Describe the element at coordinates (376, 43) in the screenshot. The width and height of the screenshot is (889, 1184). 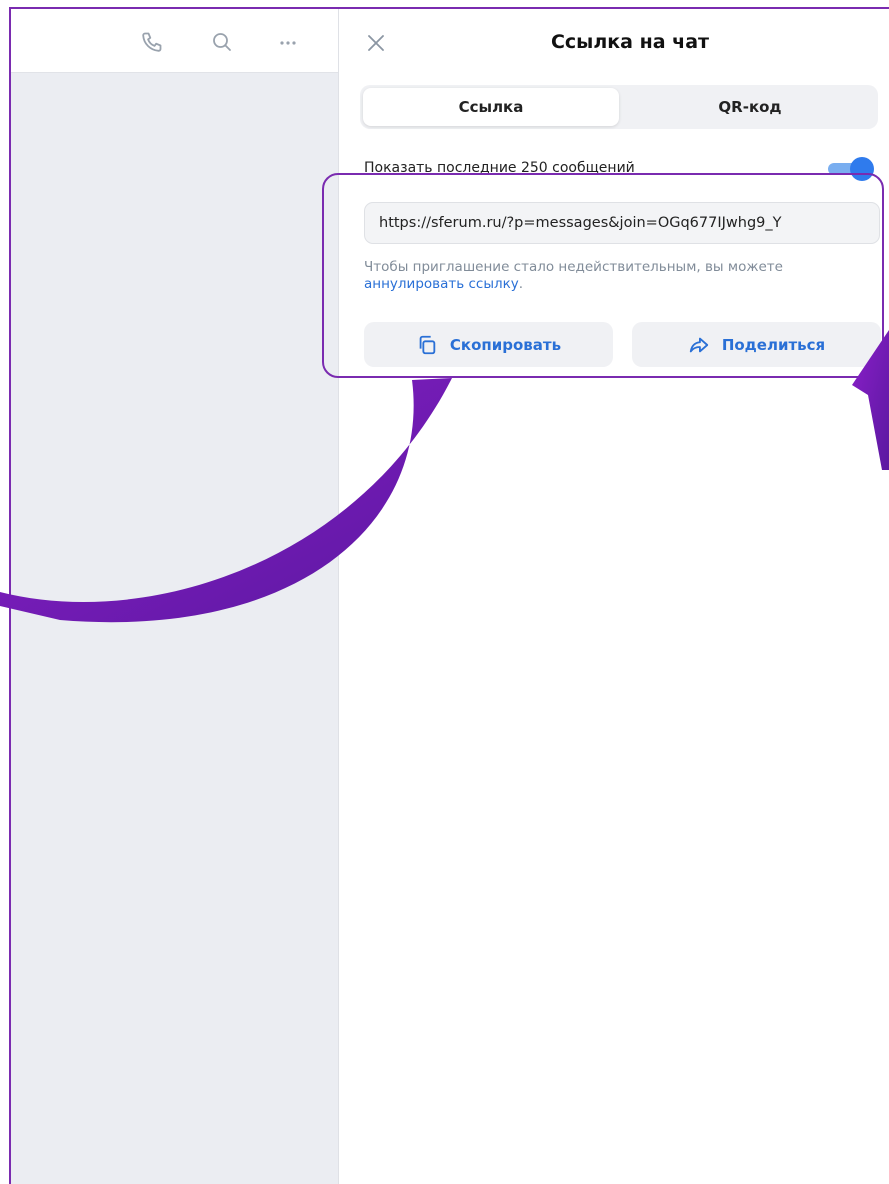
I see `close-icon` at that location.